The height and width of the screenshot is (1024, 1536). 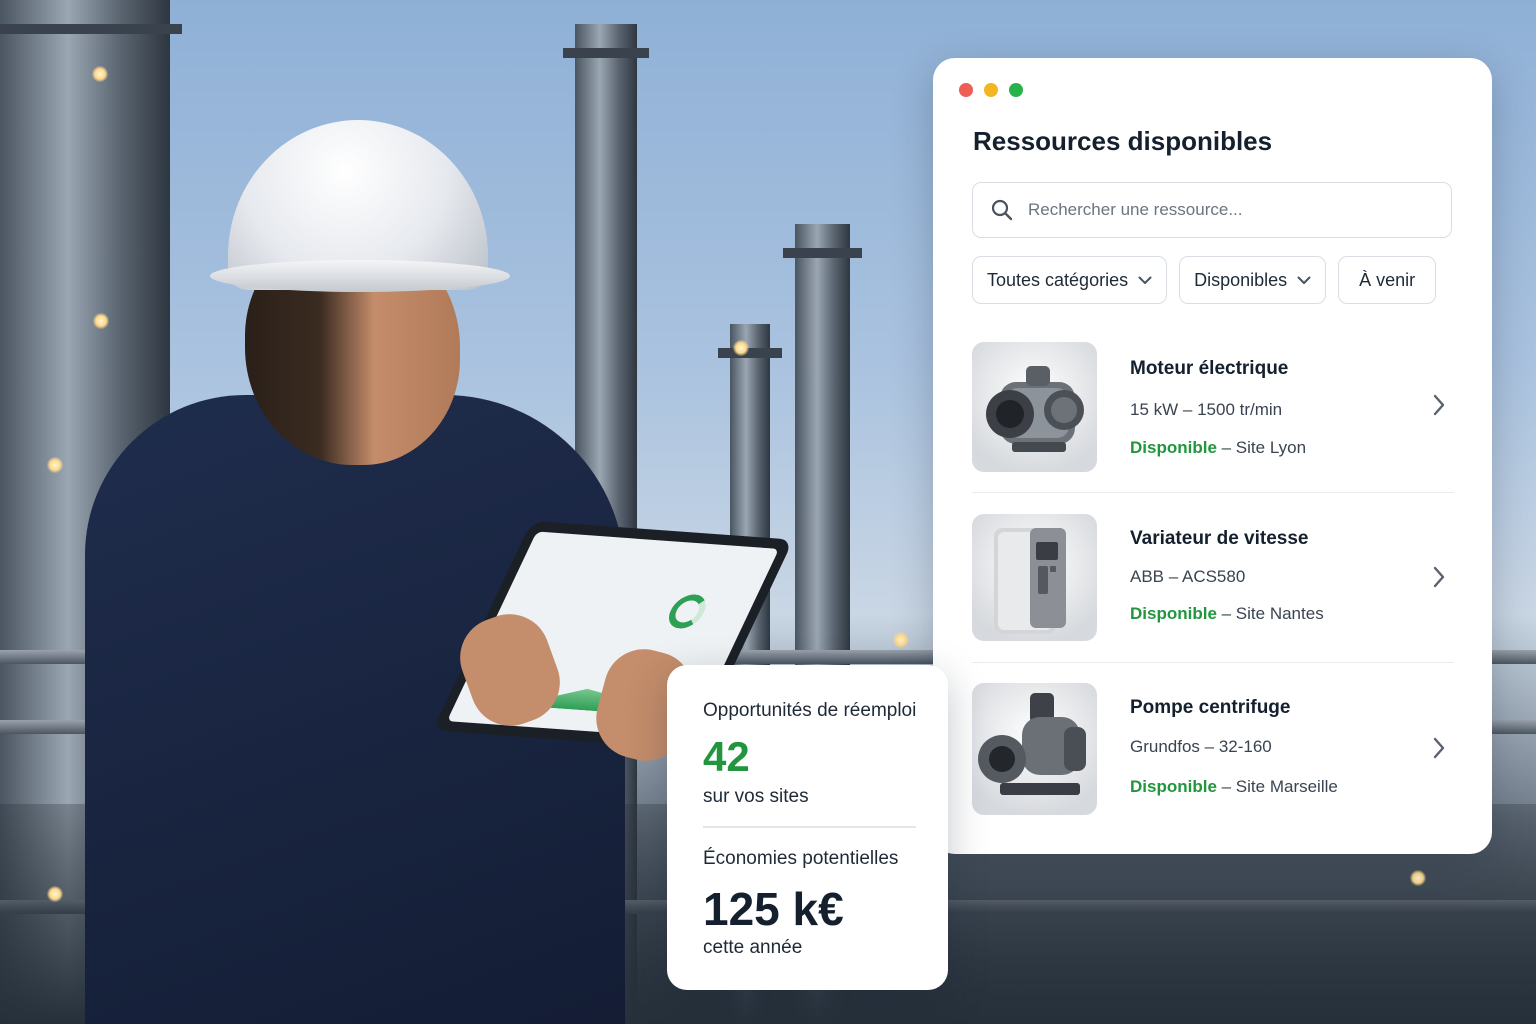 I want to click on resource-status: Disponible – Site Lyon, so click(x=1218, y=448).